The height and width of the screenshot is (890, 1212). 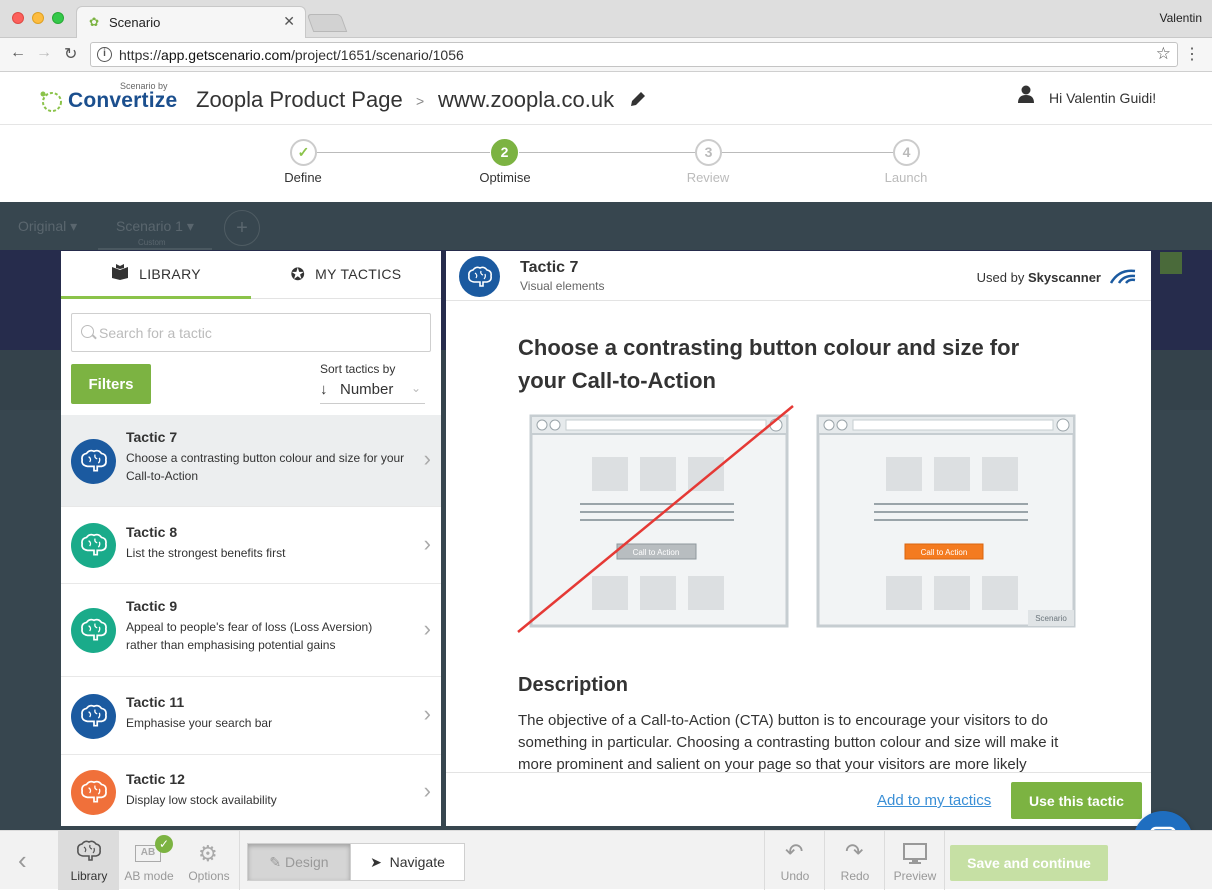 I want to click on scenario-favicon-icon: ✿, so click(x=94, y=22).